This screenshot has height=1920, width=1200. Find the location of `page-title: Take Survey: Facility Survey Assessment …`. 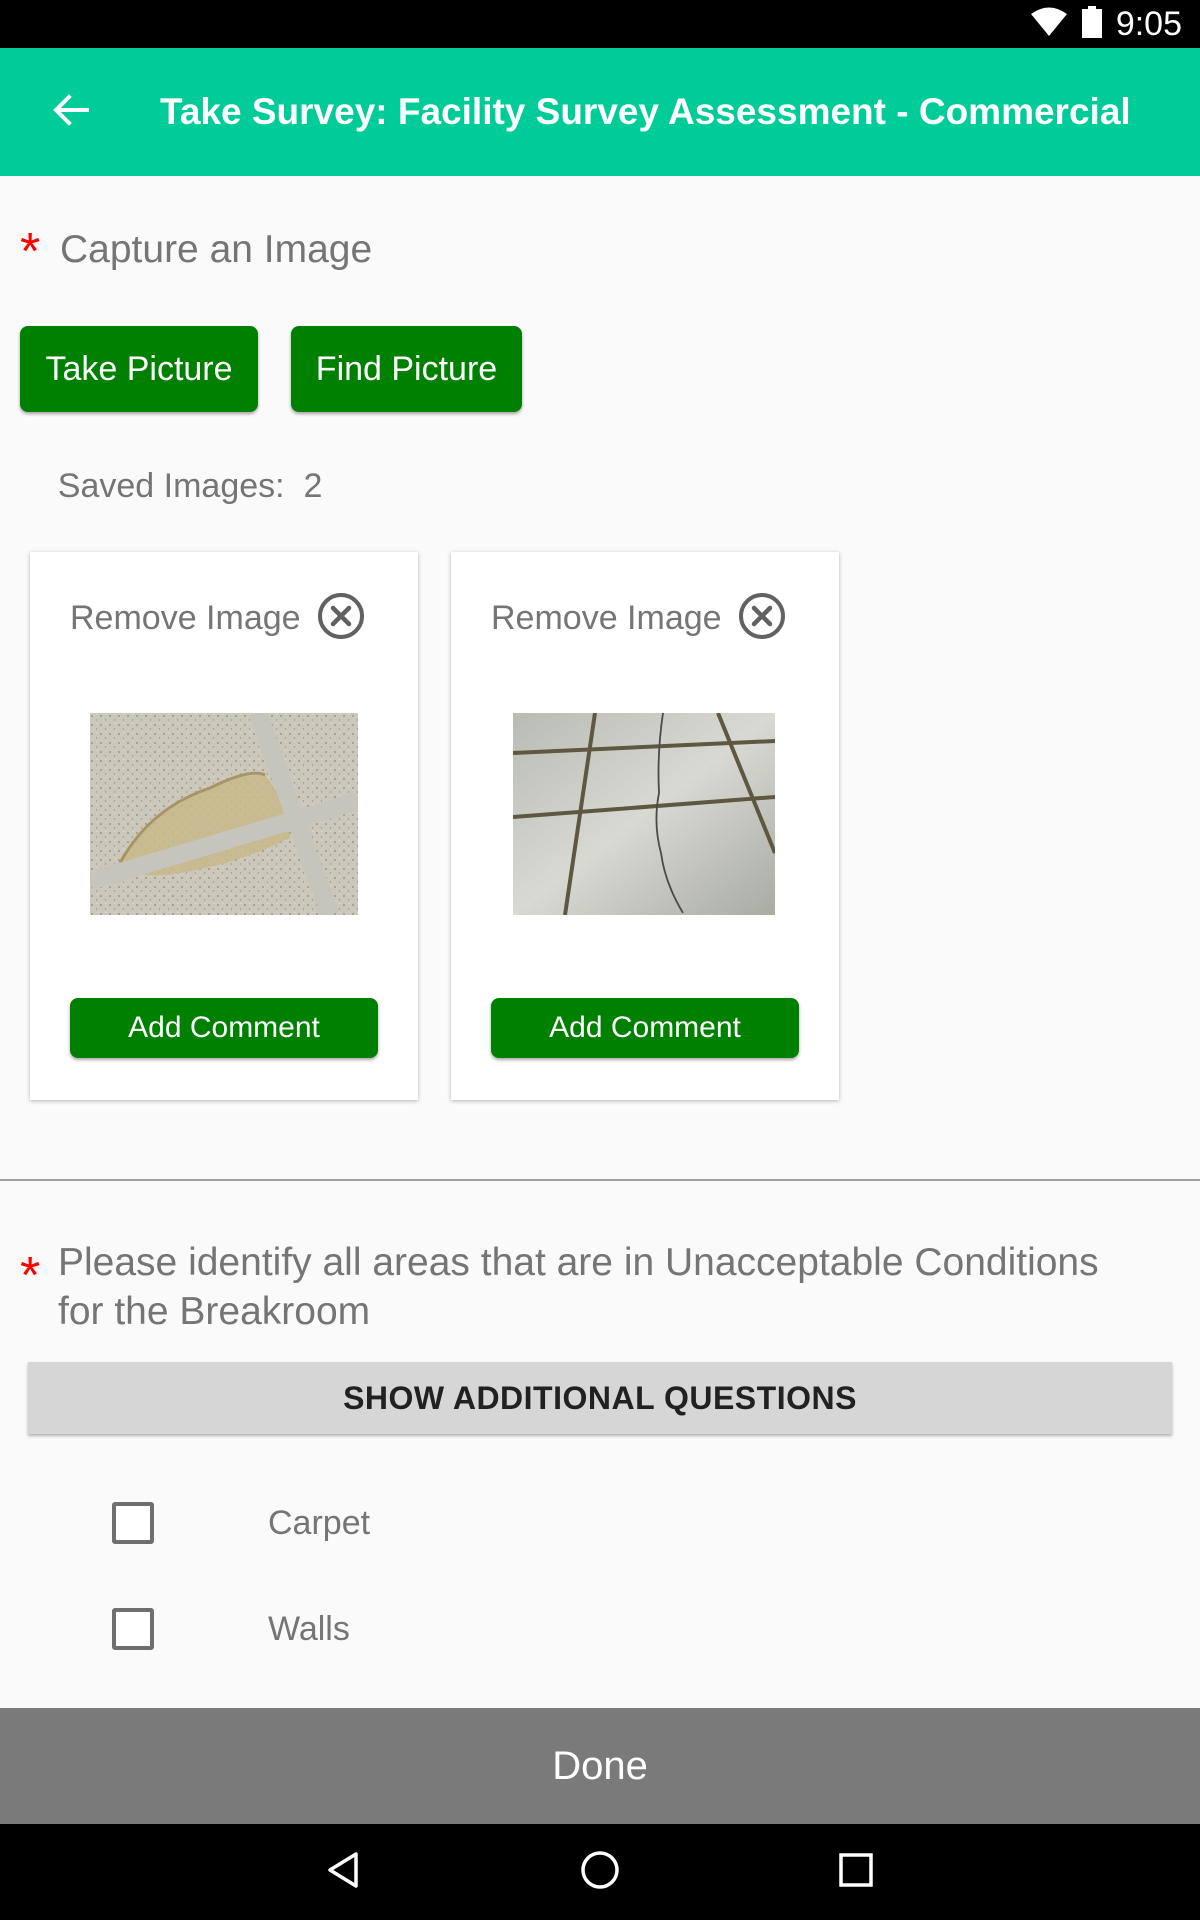

page-title: Take Survey: Facility Survey Assessment … is located at coordinates (645, 111).